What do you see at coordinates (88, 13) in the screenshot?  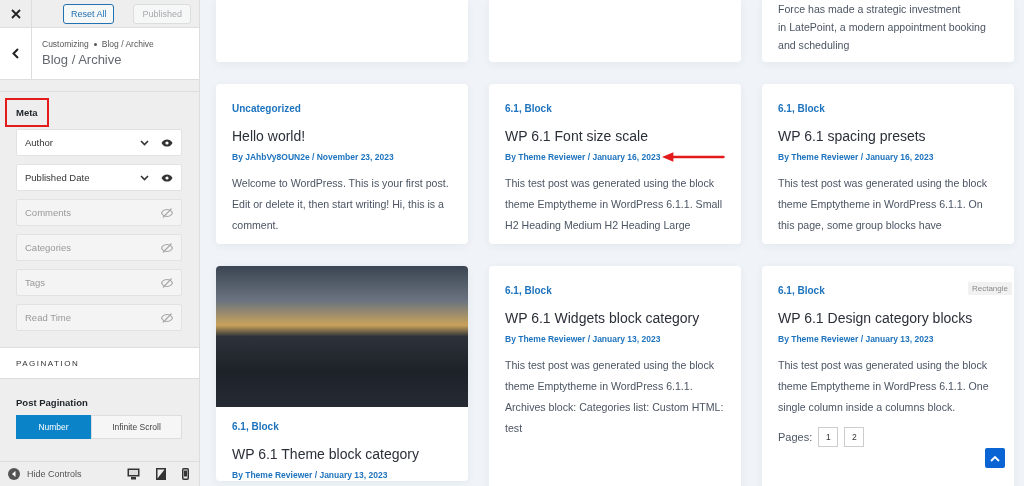 I see `reset-all-button: Reset All` at bounding box center [88, 13].